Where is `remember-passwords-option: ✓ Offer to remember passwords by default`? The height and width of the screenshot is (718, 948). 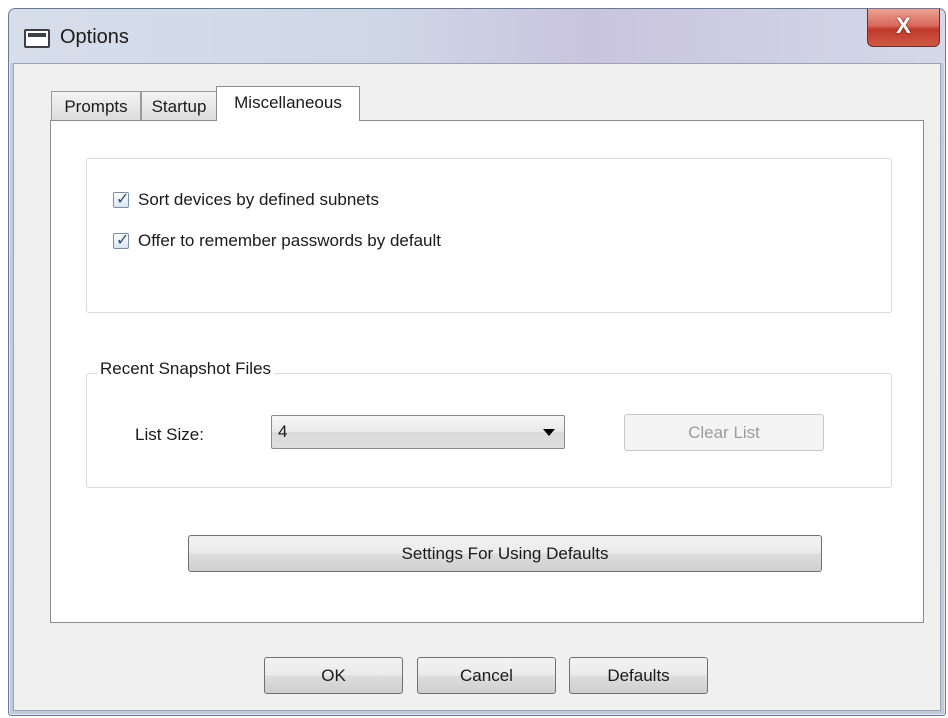 remember-passwords-option: ✓ Offer to remember passwords by default is located at coordinates (277, 240).